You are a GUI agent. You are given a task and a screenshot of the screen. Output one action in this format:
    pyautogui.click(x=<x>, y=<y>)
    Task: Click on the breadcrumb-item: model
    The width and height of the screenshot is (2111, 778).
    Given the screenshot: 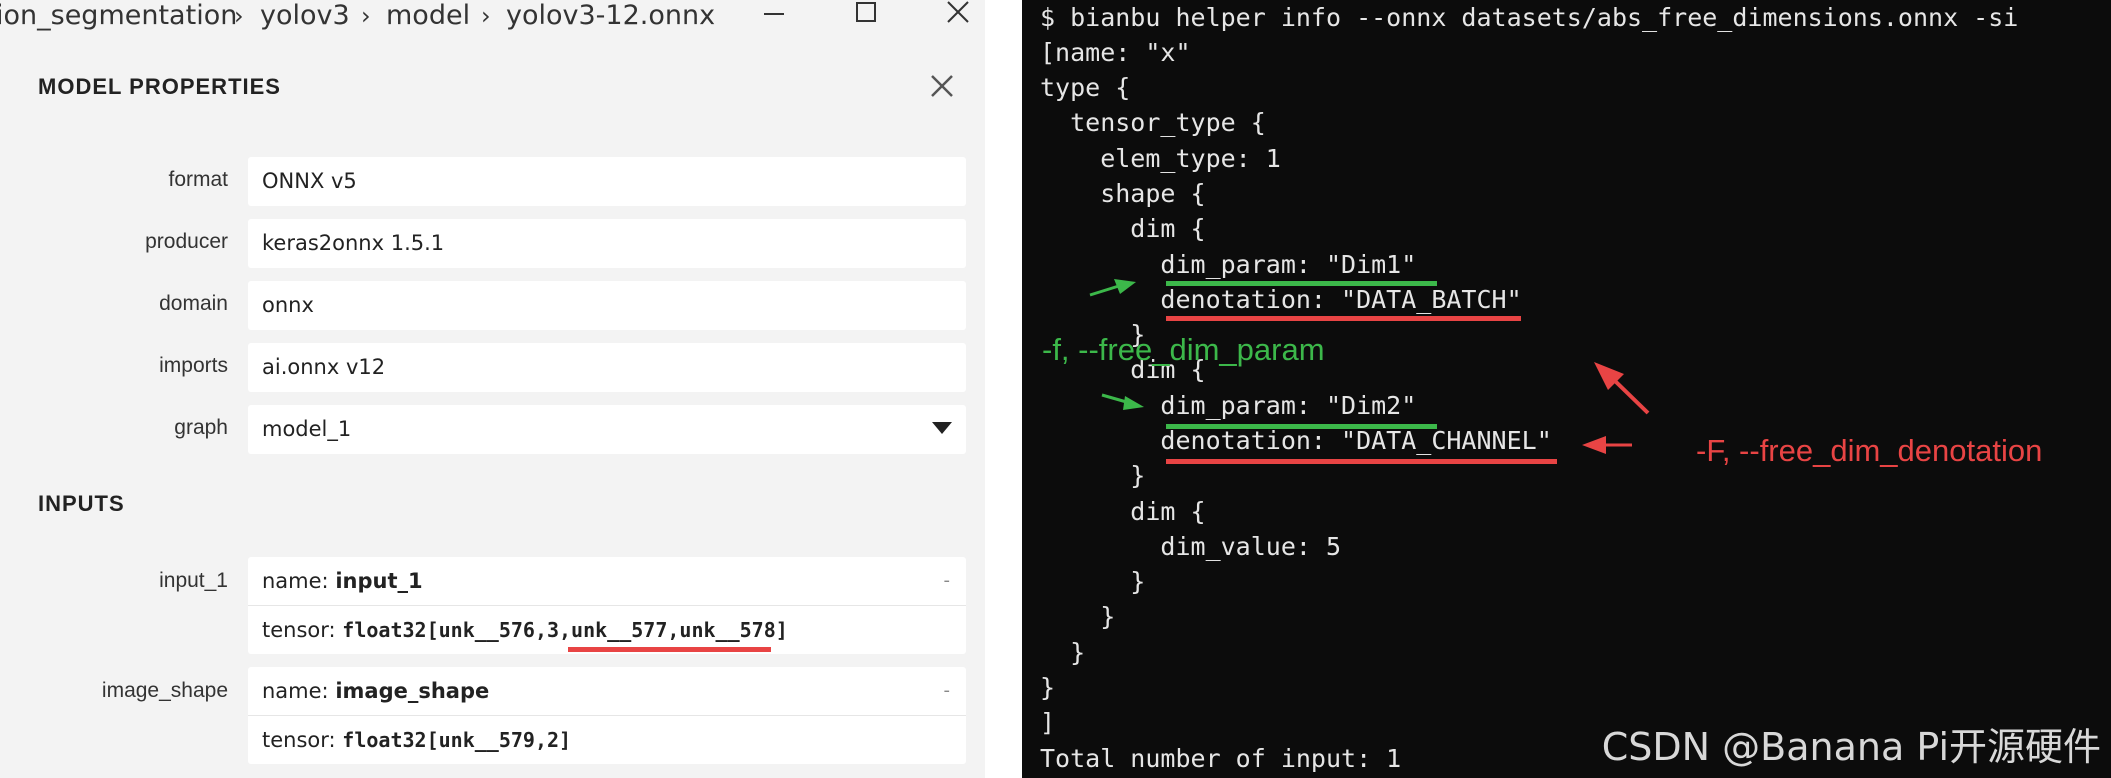 What is the action you would take?
    pyautogui.click(x=428, y=16)
    